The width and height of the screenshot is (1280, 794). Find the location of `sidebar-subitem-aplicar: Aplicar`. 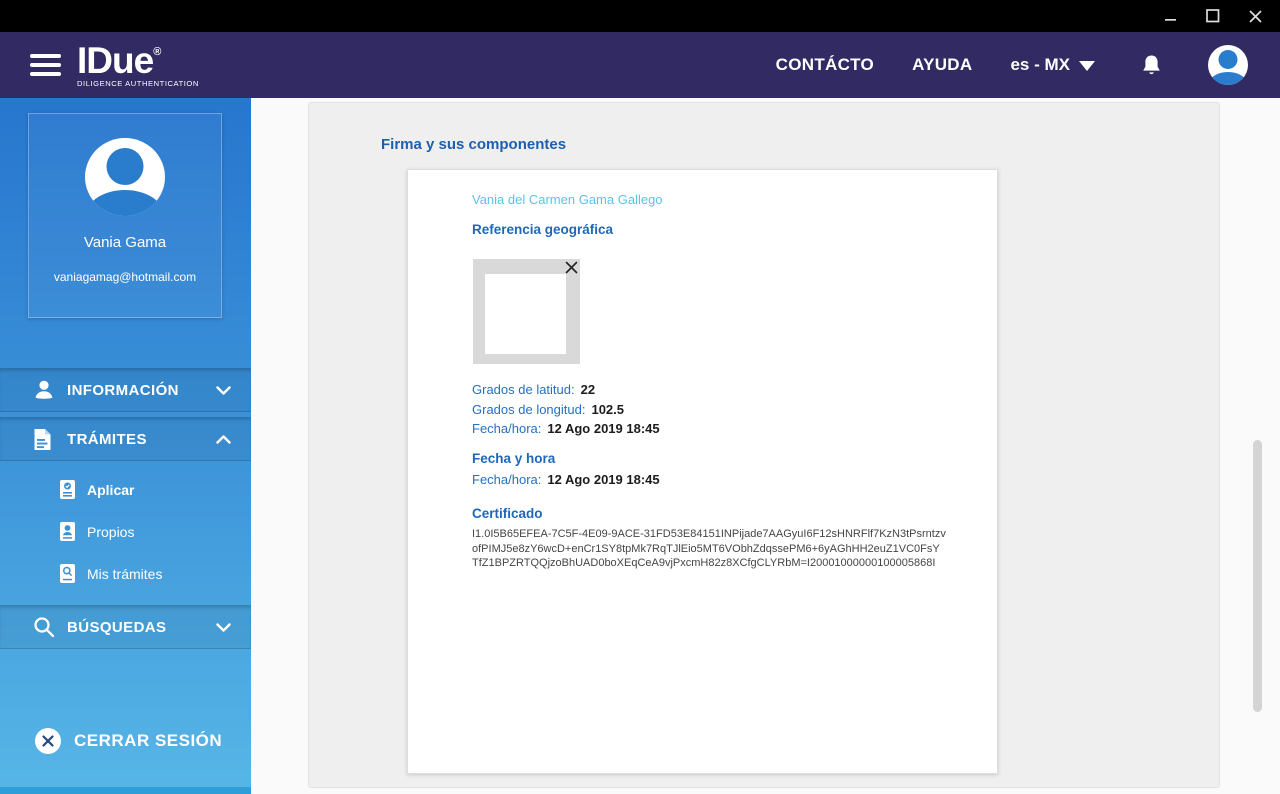

sidebar-subitem-aplicar: Aplicar is located at coordinates (125, 489).